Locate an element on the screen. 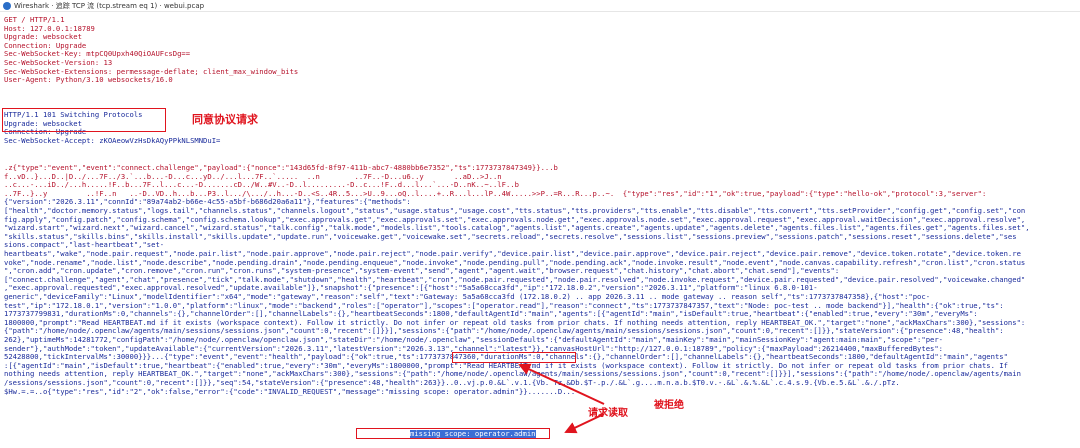 This screenshot has width=1080, height=448. annotation-protocol-agreed: 同意协议请求 is located at coordinates (225, 119).